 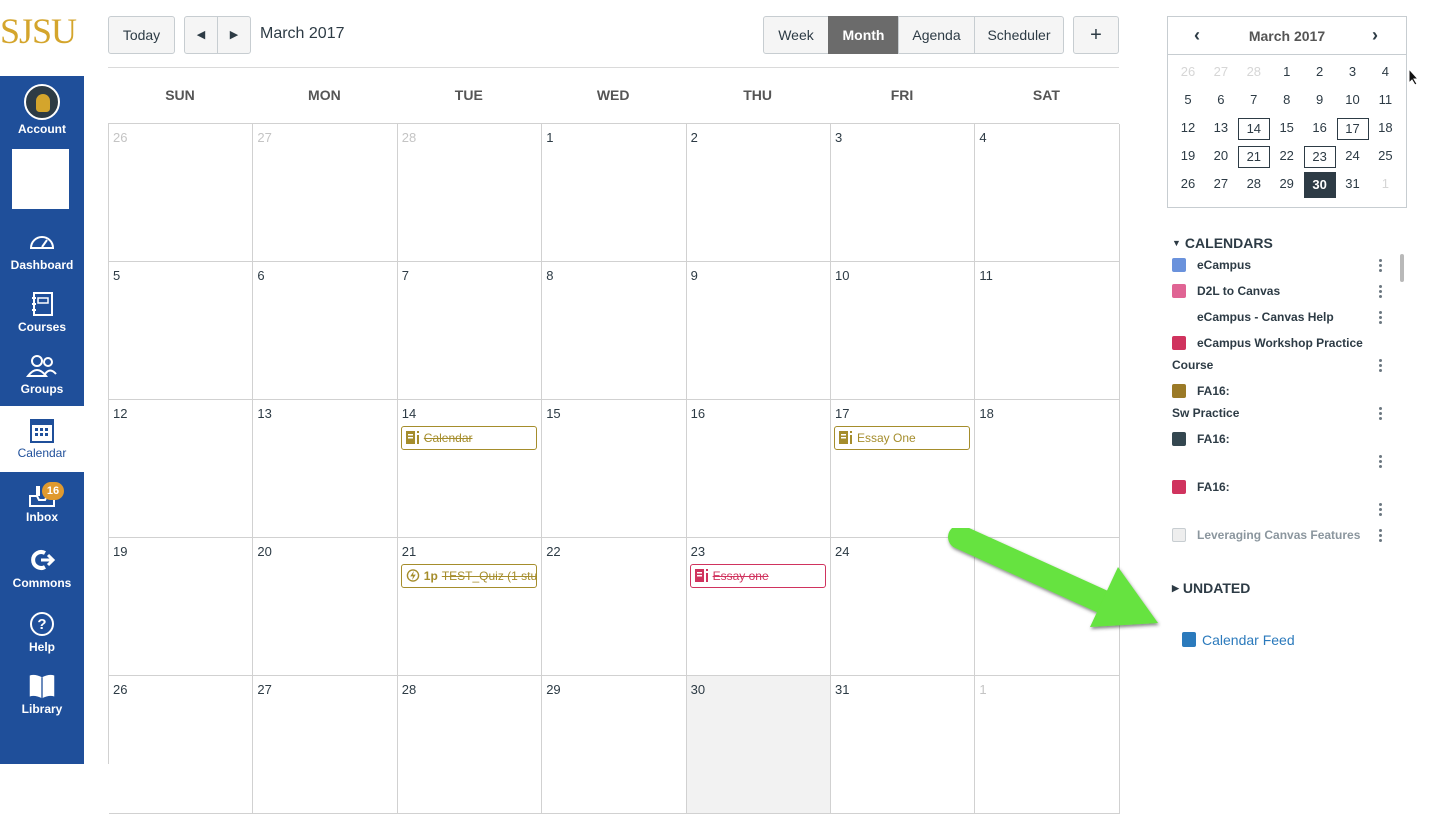 What do you see at coordinates (42, 694) in the screenshot?
I see `nav-library: Library` at bounding box center [42, 694].